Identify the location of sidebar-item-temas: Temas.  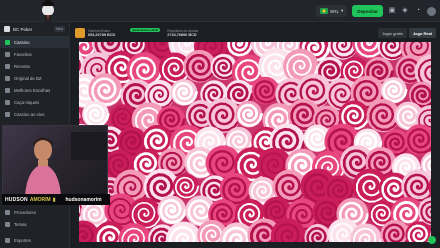
(35, 224).